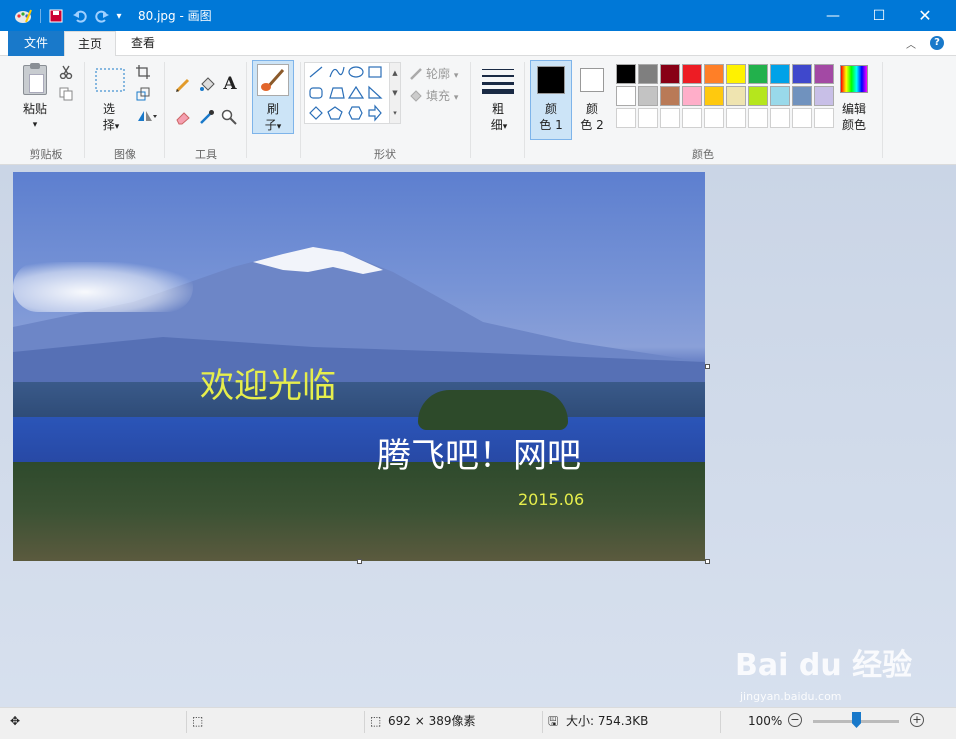  I want to click on zoom-slider-thumb, so click(856, 720).